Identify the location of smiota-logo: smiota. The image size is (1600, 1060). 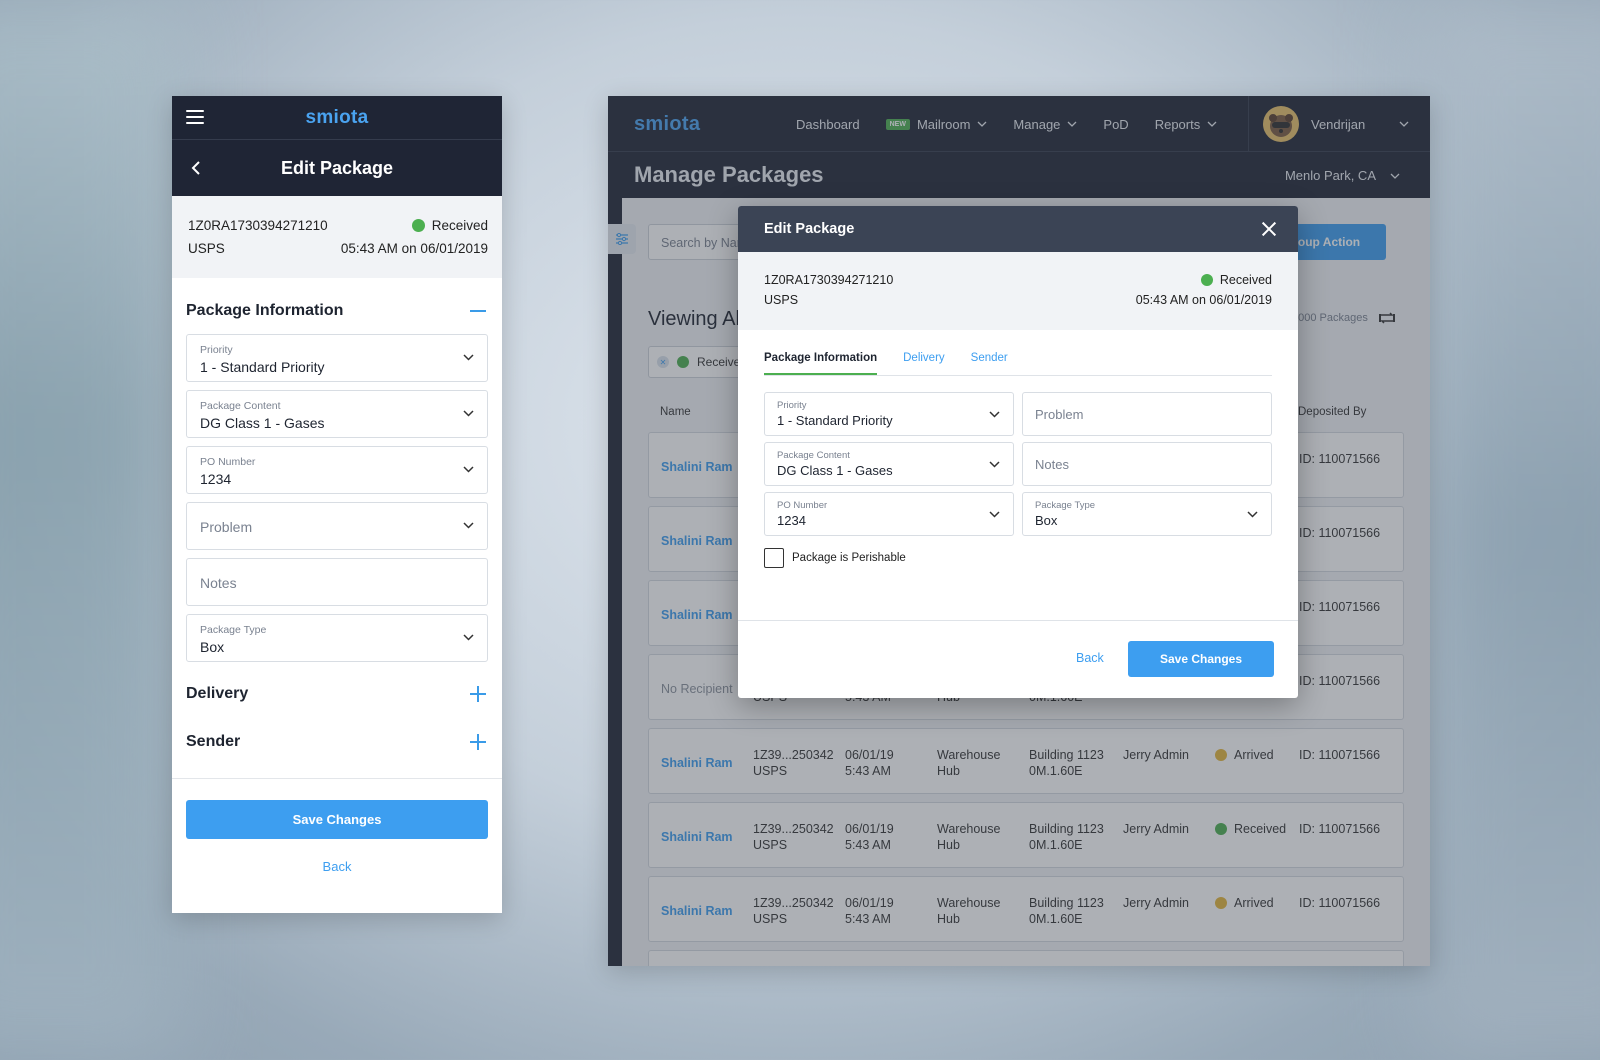
(337, 117).